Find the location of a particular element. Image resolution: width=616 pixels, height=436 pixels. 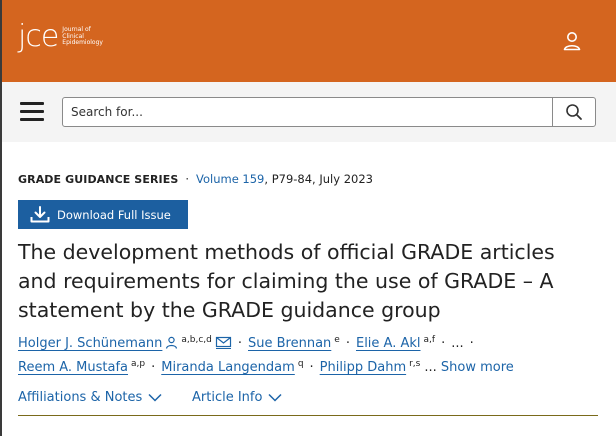

email-icon is located at coordinates (223, 342).